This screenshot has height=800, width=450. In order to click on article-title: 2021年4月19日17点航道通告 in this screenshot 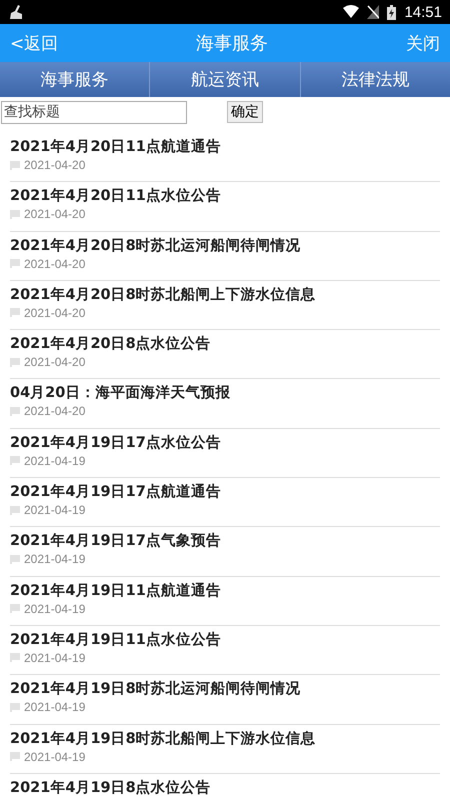, I will do `click(225, 493)`.